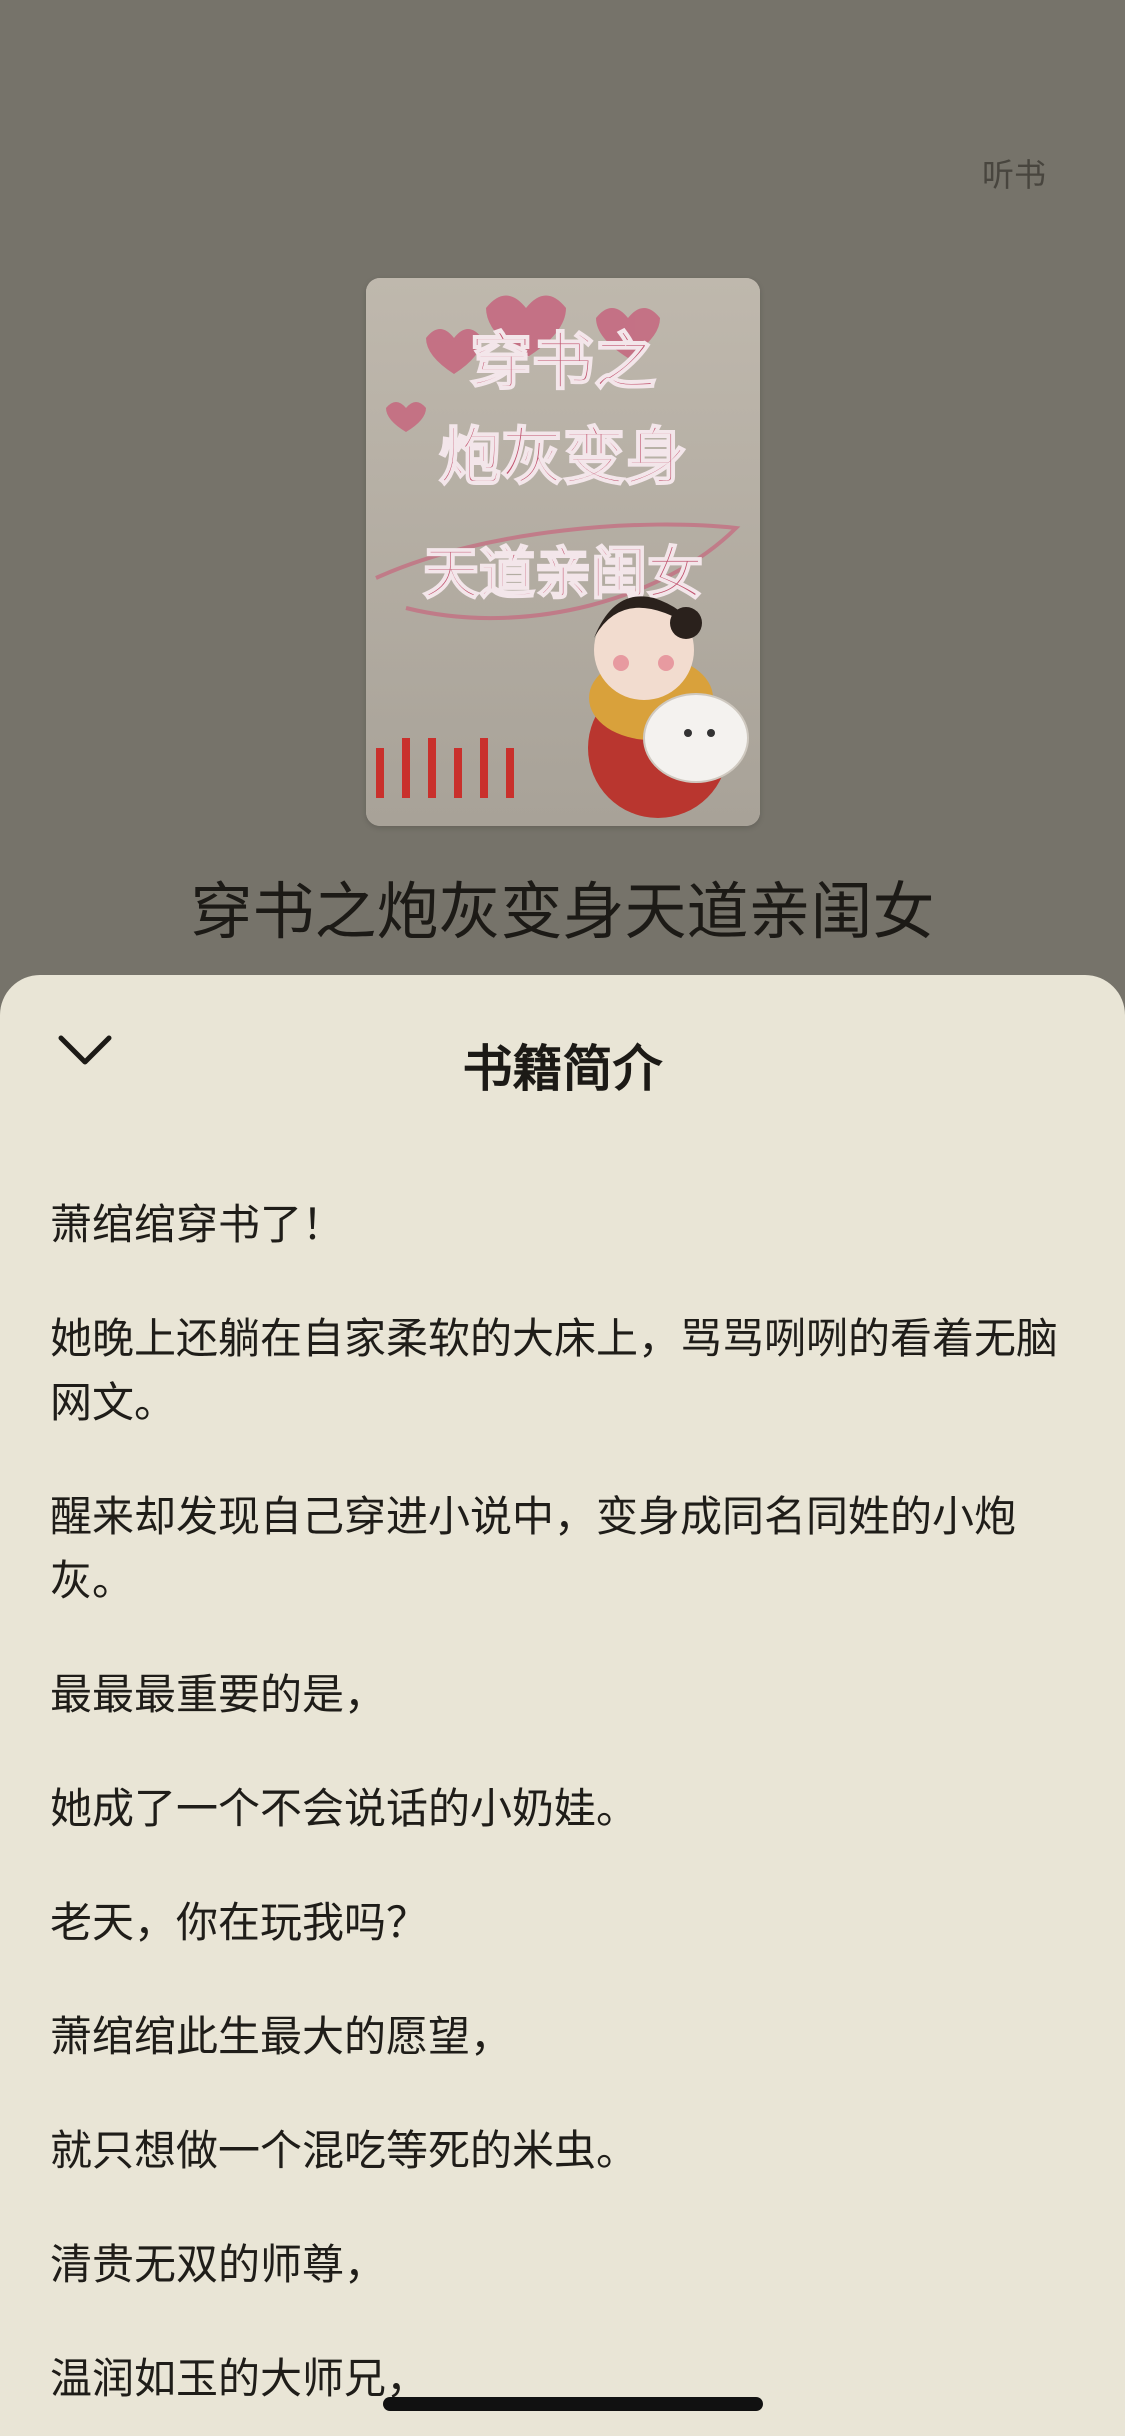 This screenshot has width=1125, height=2436. I want to click on cover-text-line2: 炮灰变身, so click(563, 456).